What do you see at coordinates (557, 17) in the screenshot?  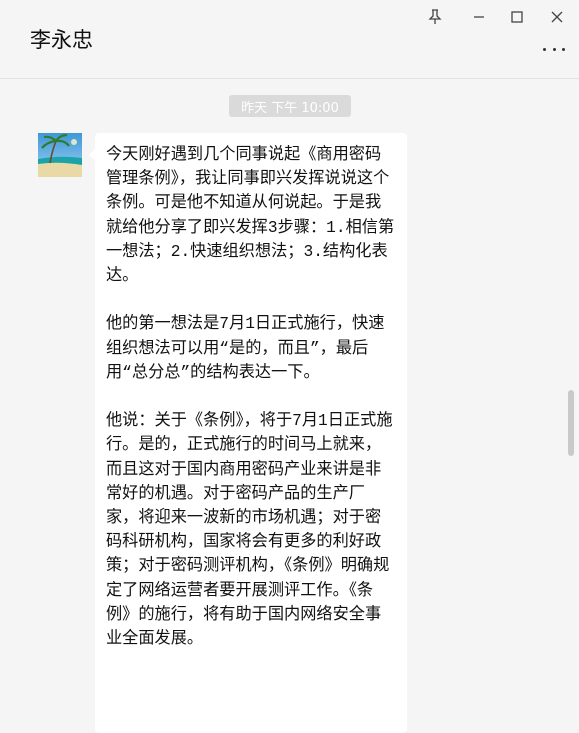 I see `close-icon` at bounding box center [557, 17].